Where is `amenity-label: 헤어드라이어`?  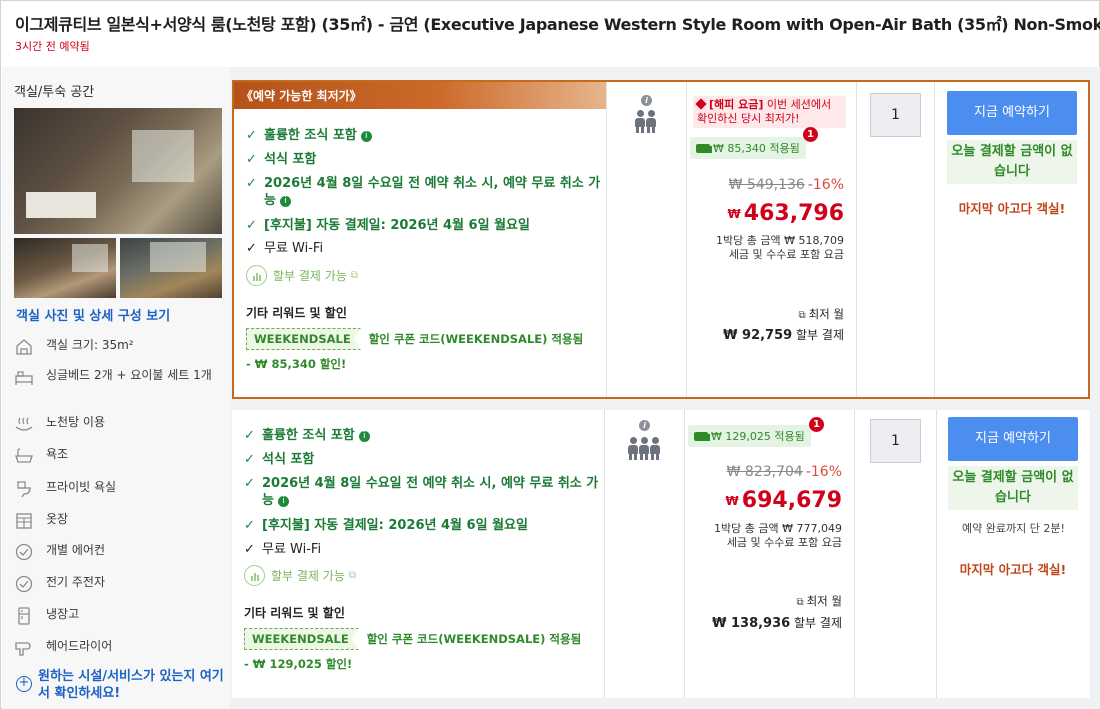
amenity-label: 헤어드라이어 is located at coordinates (79, 646).